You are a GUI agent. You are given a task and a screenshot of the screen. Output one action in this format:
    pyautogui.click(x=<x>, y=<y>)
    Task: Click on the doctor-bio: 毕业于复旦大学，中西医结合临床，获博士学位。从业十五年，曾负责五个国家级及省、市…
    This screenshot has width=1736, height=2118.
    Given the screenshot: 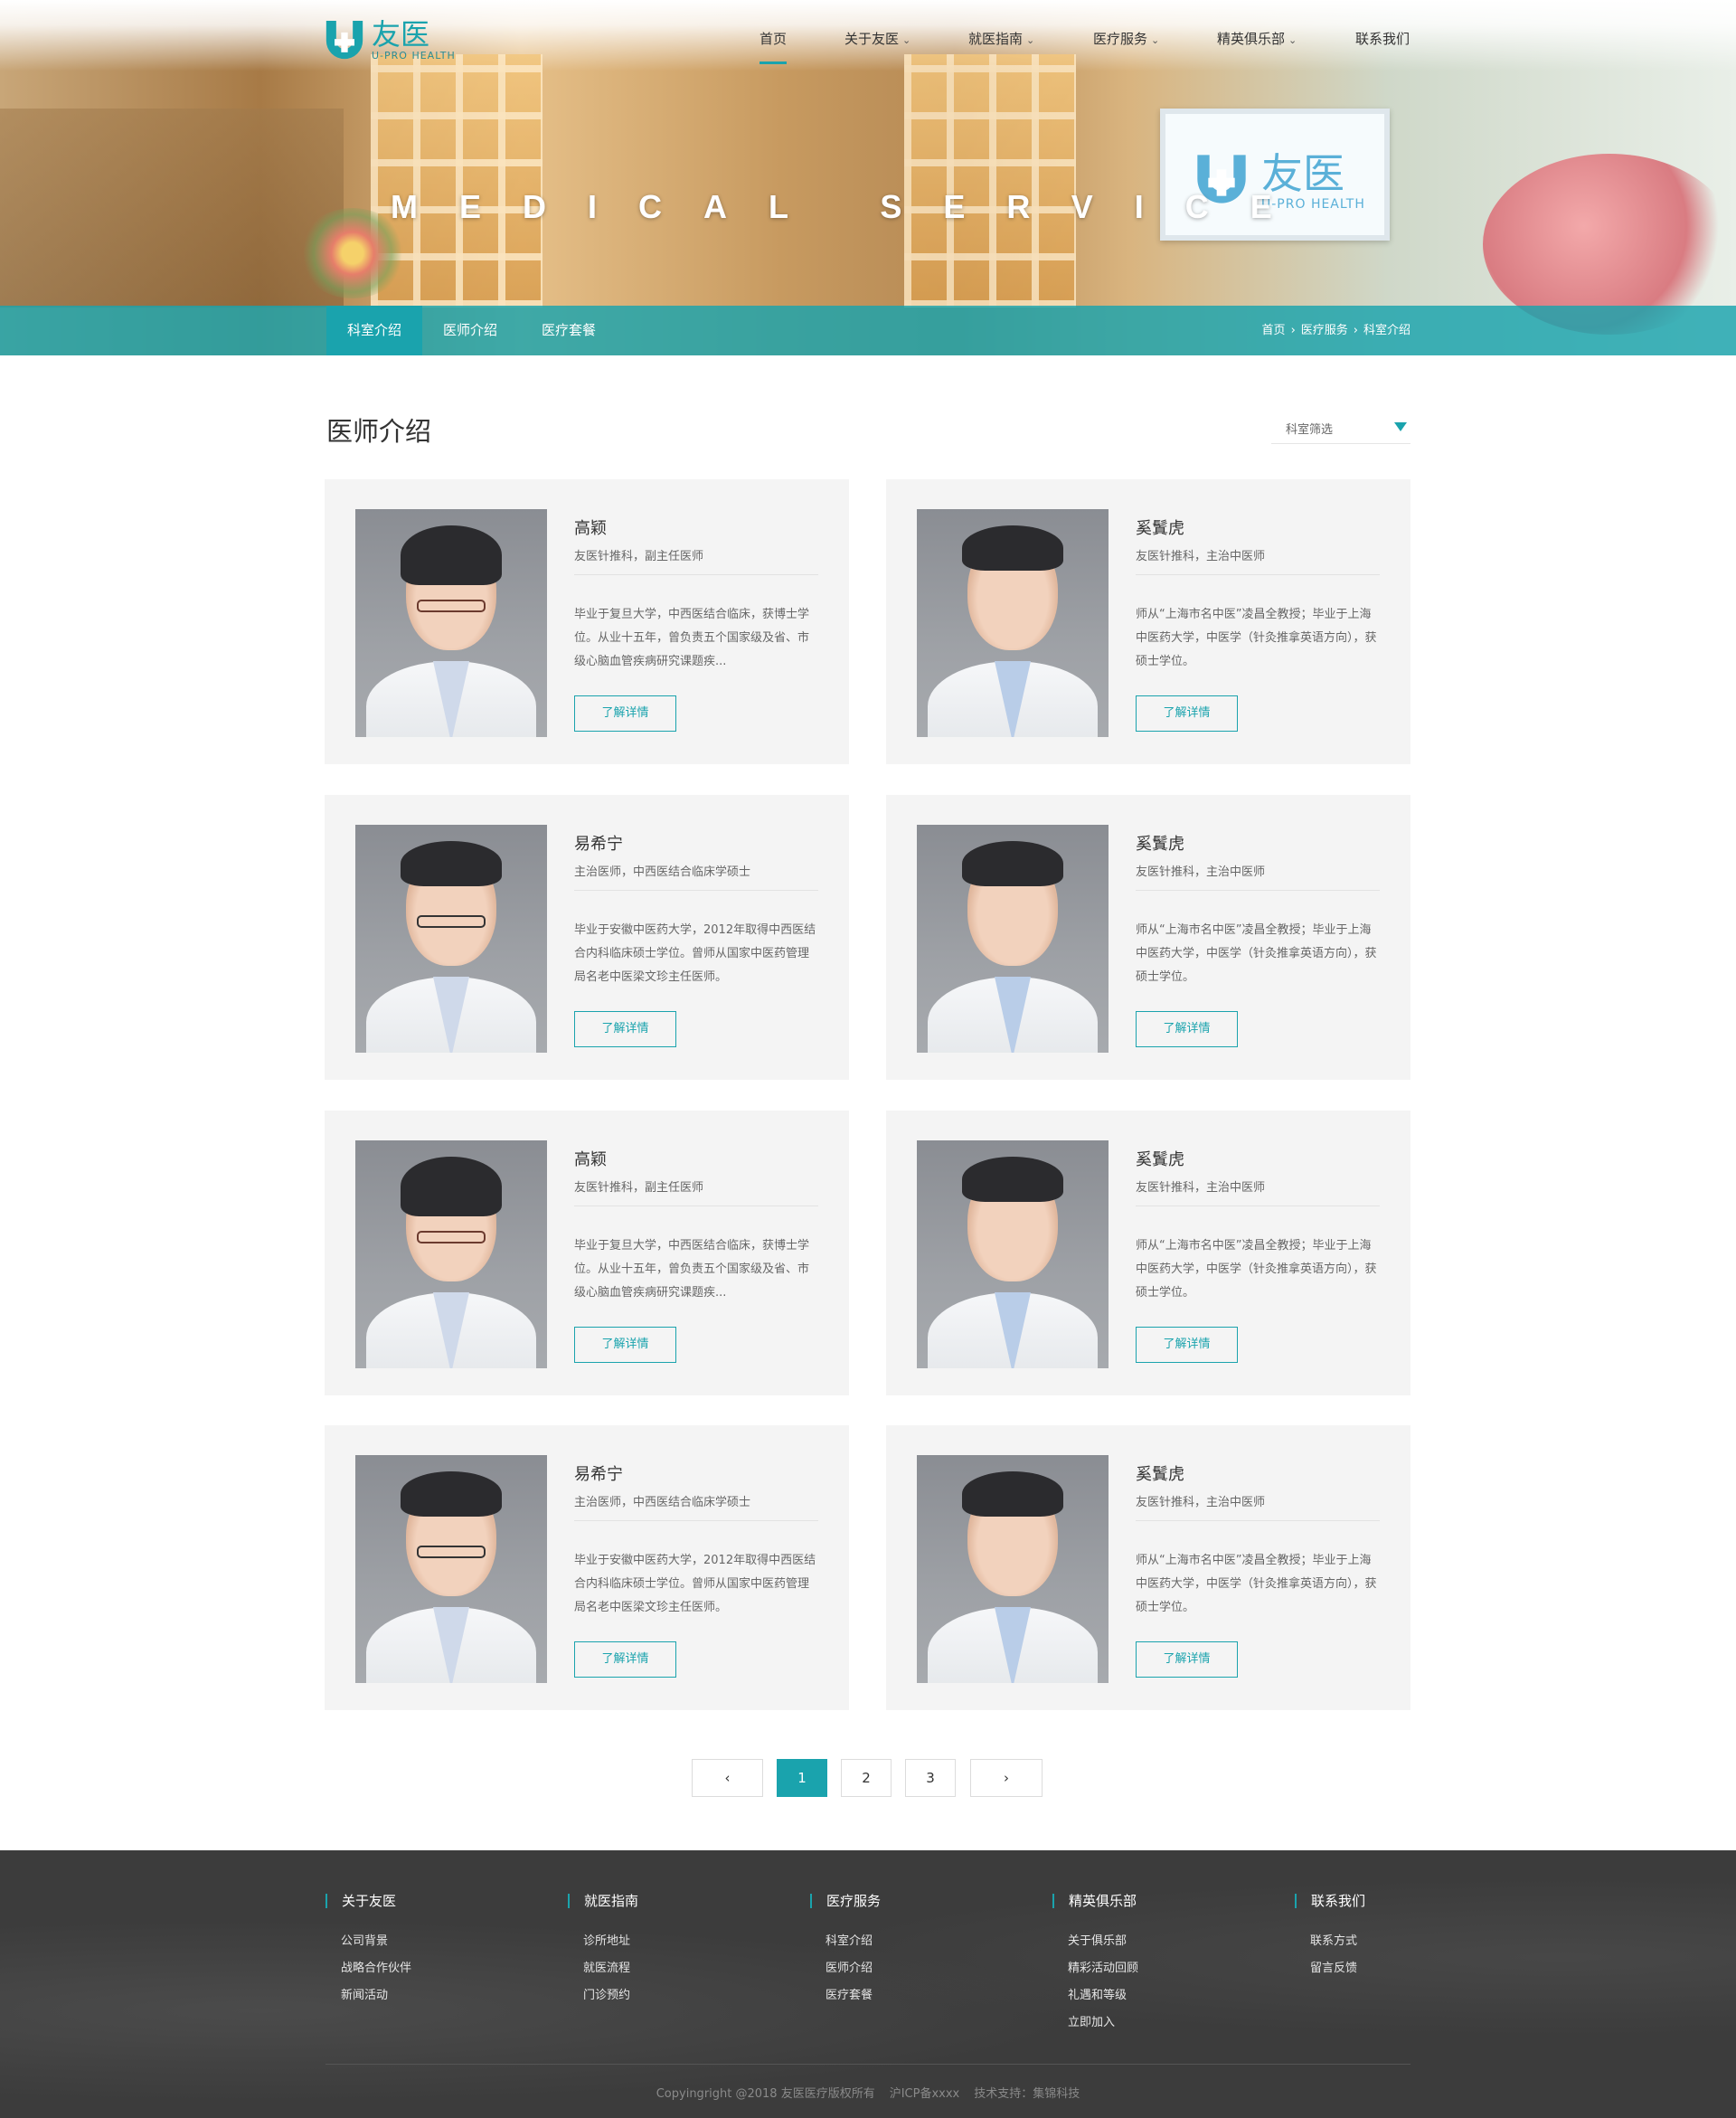 What is the action you would take?
    pyautogui.click(x=692, y=1269)
    